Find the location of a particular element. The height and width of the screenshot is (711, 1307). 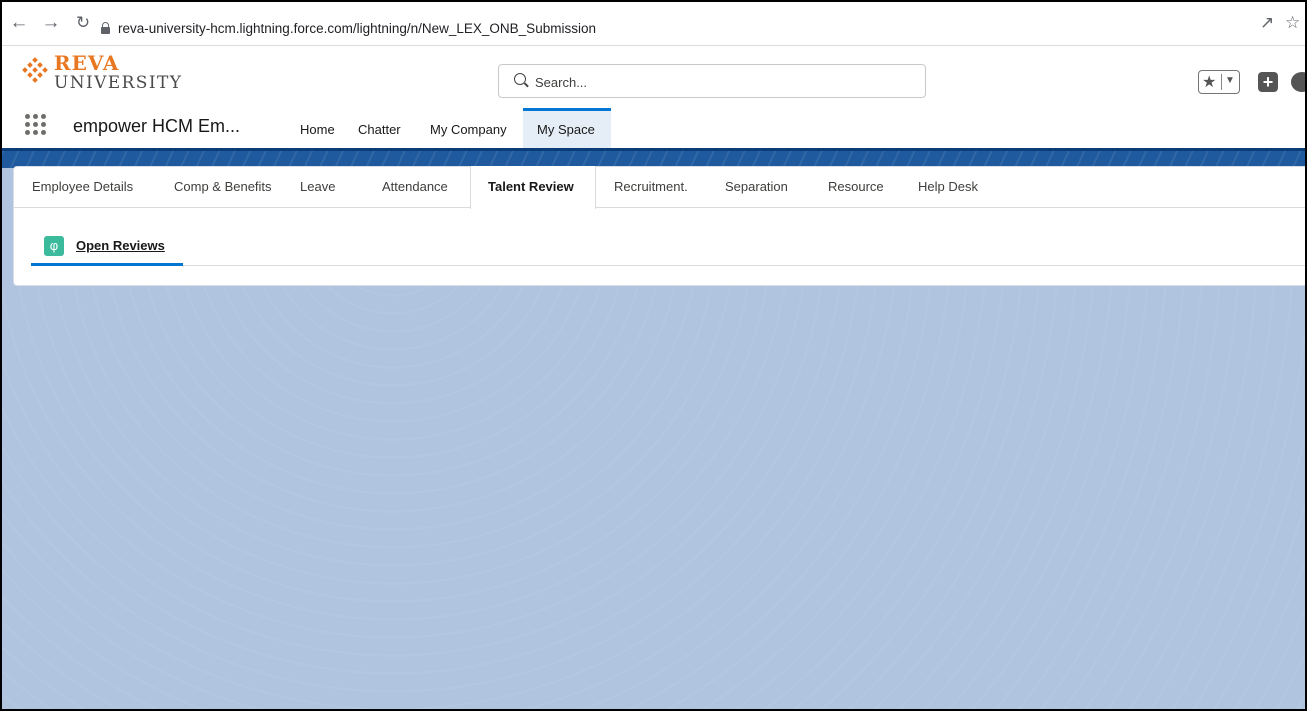

tab-resource: Resource is located at coordinates (856, 186).